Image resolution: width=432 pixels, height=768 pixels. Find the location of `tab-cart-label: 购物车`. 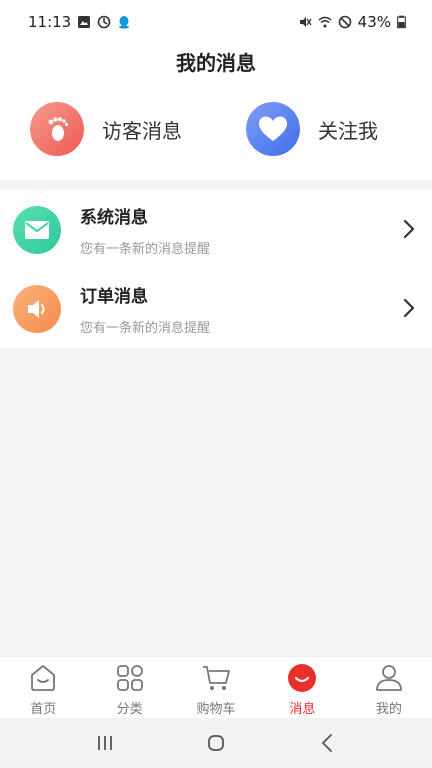

tab-cart-label: 购物车 is located at coordinates (216, 709).